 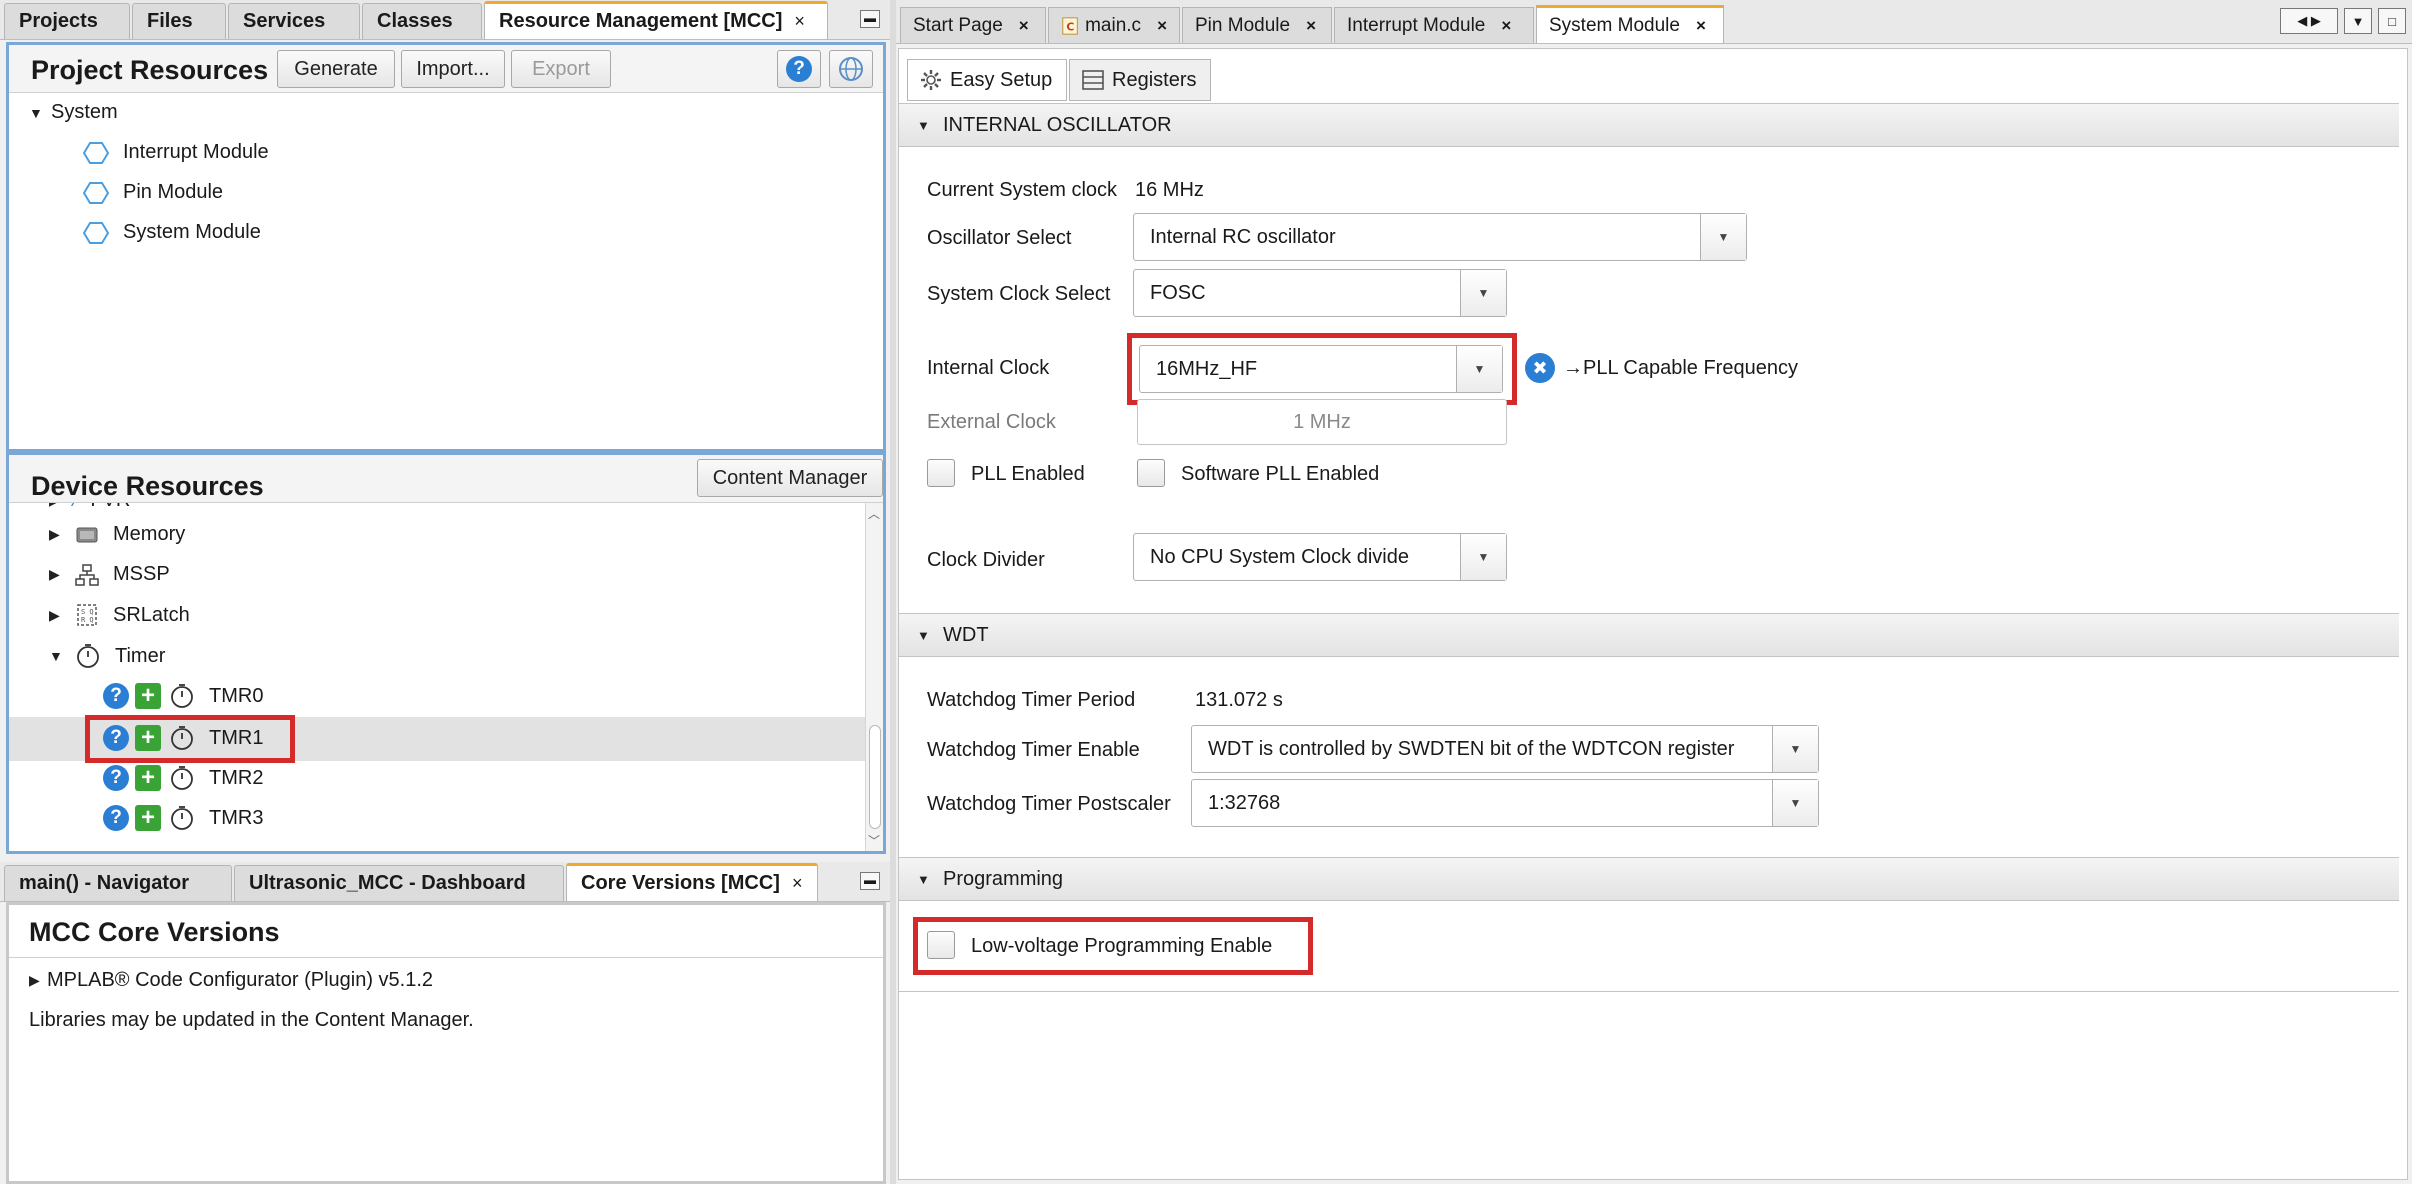 I want to click on chevron-right-icon: ▶, so click(x=2316, y=21).